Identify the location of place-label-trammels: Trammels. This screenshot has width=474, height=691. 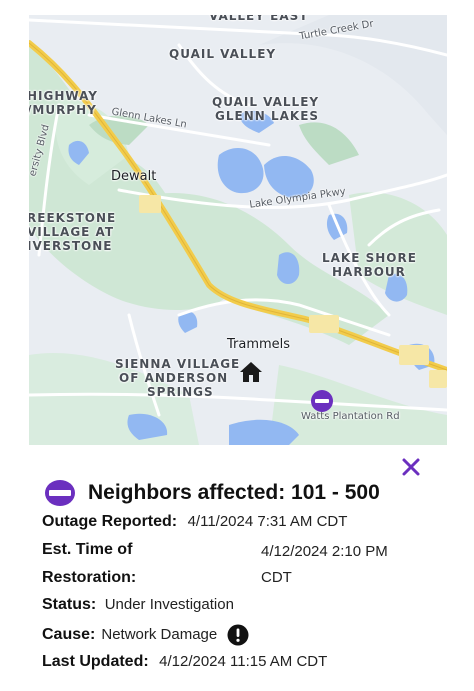
(259, 344).